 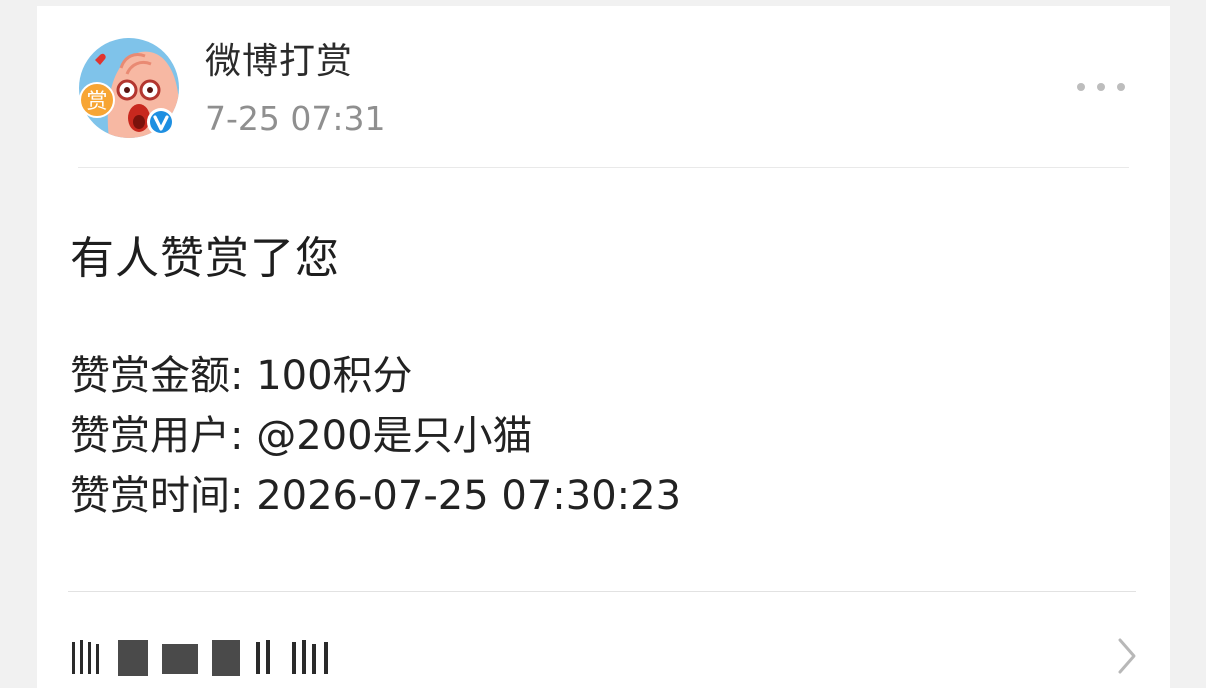 I want to click on chevron-right-icon, so click(x=1127, y=656).